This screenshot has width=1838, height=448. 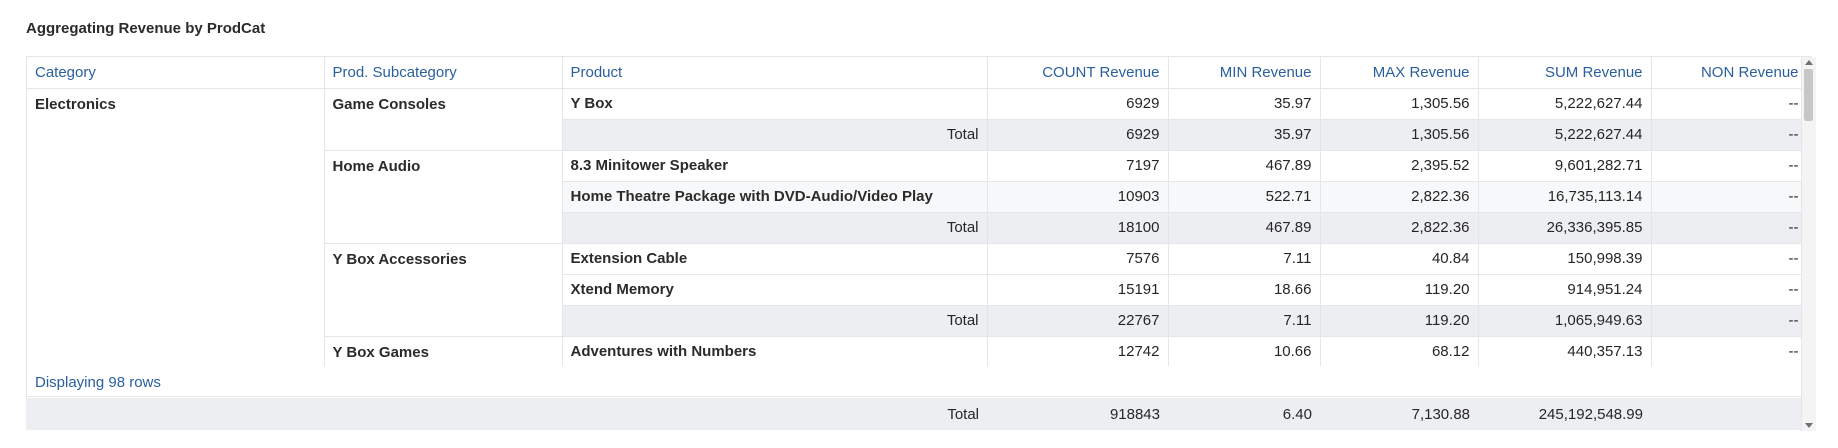 What do you see at coordinates (443, 352) in the screenshot?
I see `subcategory-cell: Y Box Games` at bounding box center [443, 352].